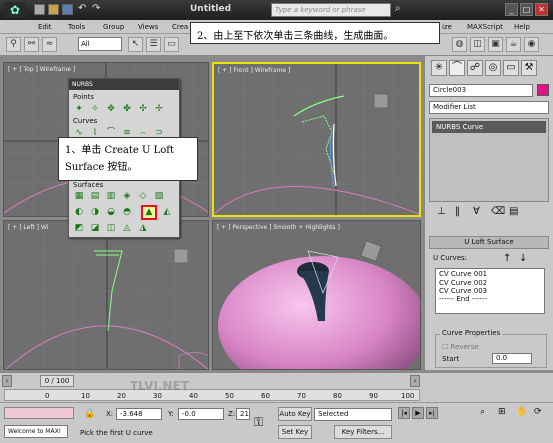 The width and height of the screenshot is (553, 443). What do you see at coordinates (316, 139) in the screenshot?
I see `viewport-front: [ + ] Front ] Wireframe ]` at bounding box center [316, 139].